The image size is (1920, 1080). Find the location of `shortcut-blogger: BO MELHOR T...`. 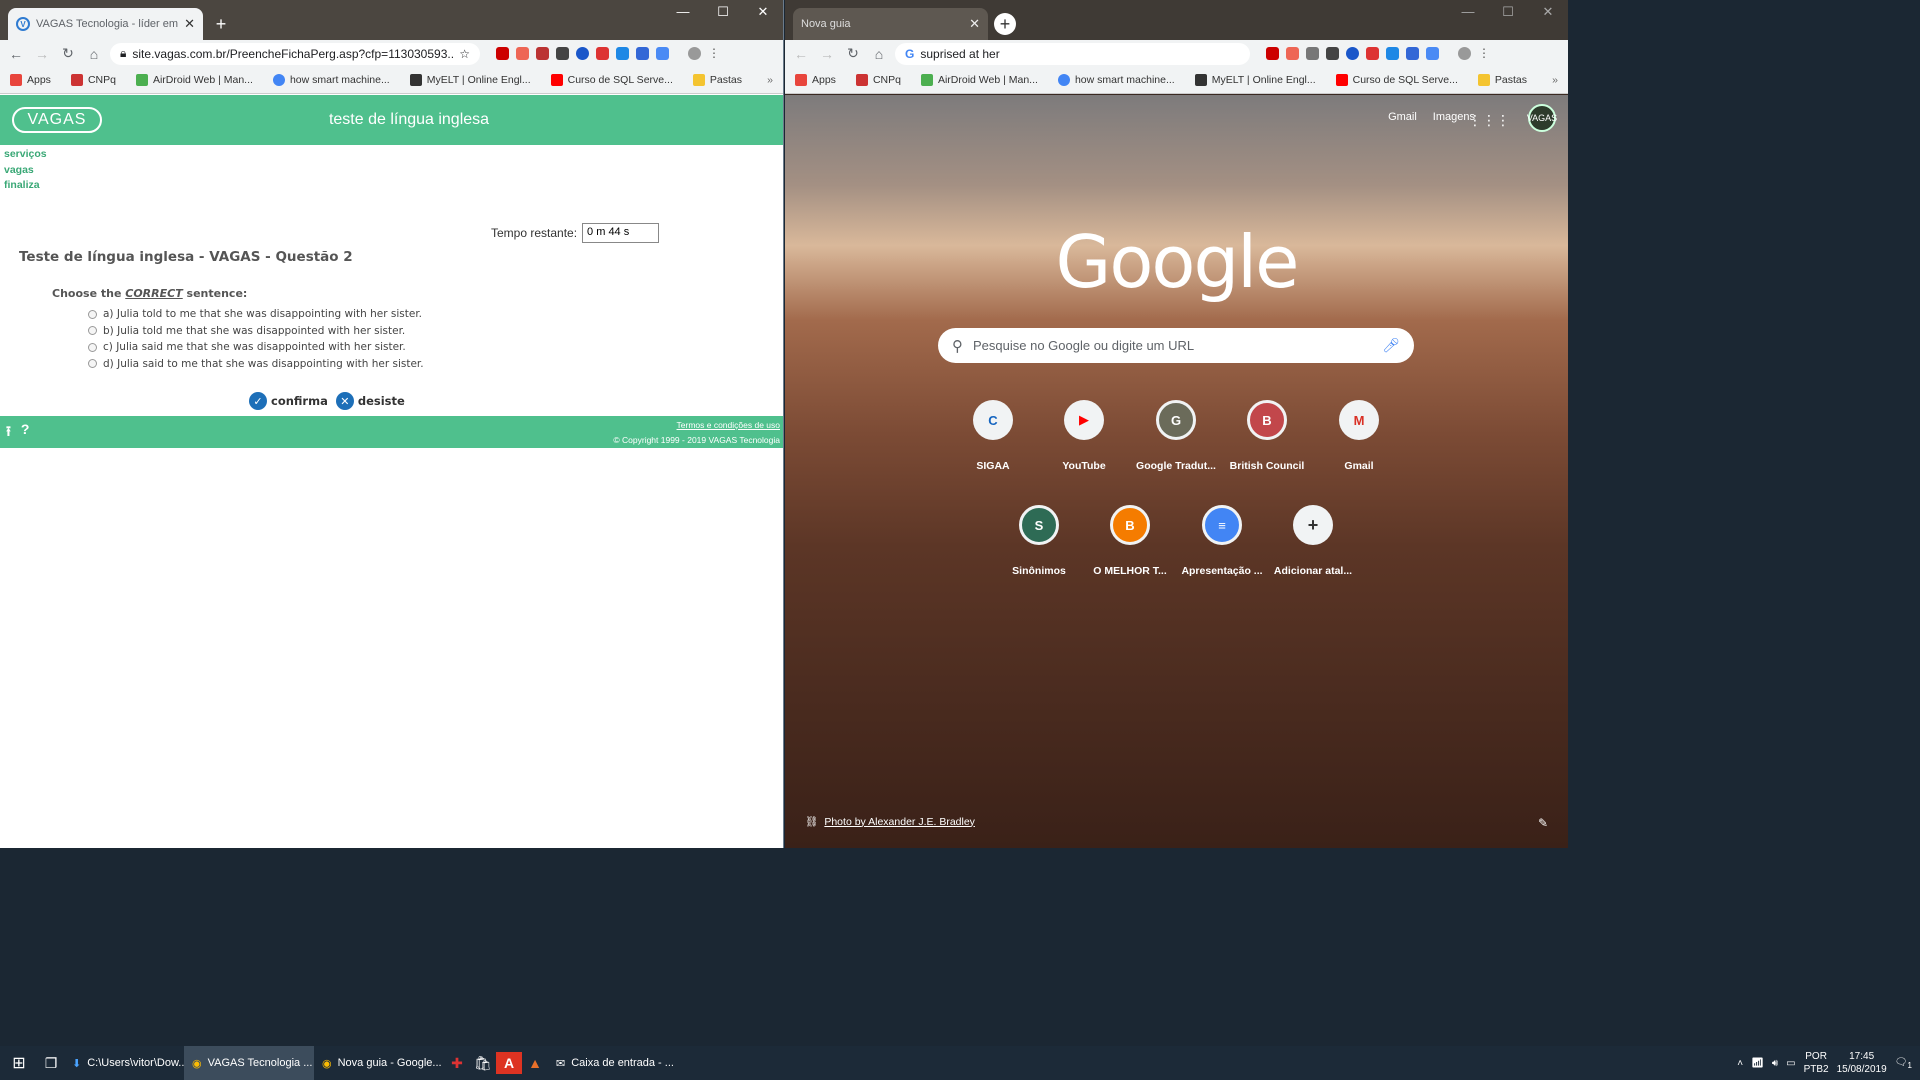

shortcut-blogger: BO MELHOR T... is located at coordinates (1130, 541).